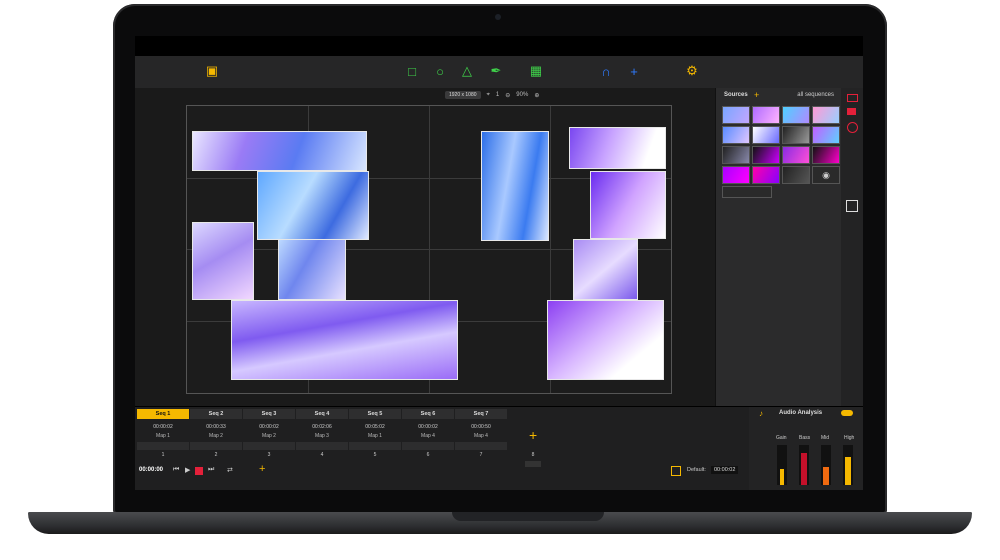 This screenshot has height=560, width=1000. I want to click on add-crosshair-icon: +, so click(634, 71).